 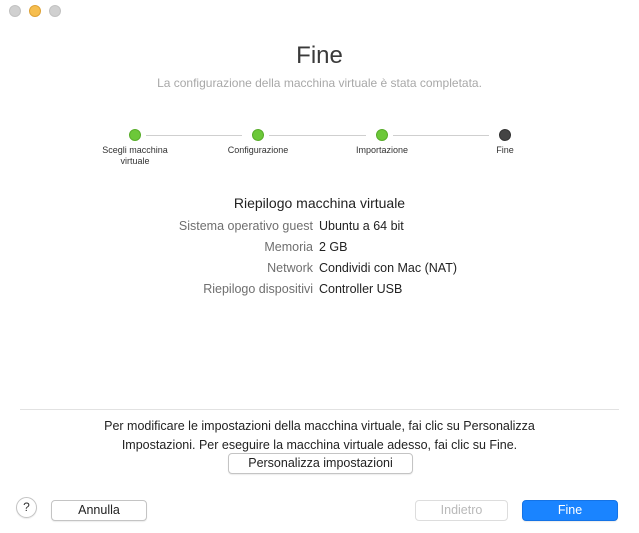 What do you see at coordinates (135, 161) in the screenshot?
I see `step-label-line: virtuale` at bounding box center [135, 161].